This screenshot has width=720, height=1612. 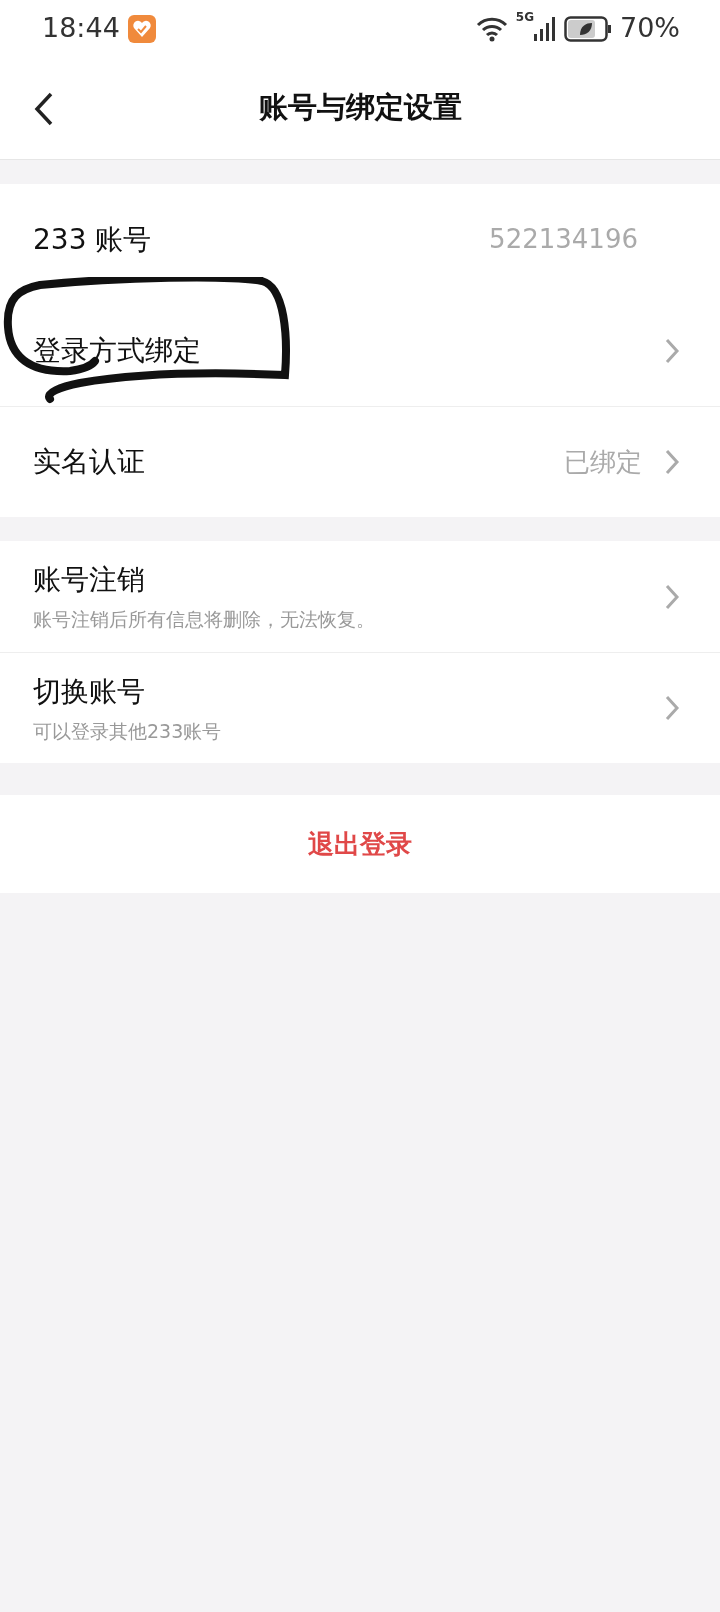 What do you see at coordinates (650, 27) in the screenshot?
I see `battery-text: 70%` at bounding box center [650, 27].